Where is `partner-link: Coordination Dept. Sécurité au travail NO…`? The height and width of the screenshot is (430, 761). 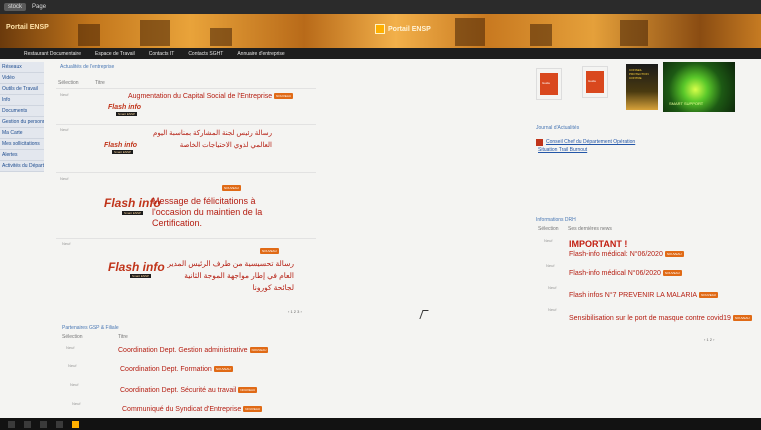 partner-link: Coordination Dept. Sécurité au travail NO… is located at coordinates (189, 390).